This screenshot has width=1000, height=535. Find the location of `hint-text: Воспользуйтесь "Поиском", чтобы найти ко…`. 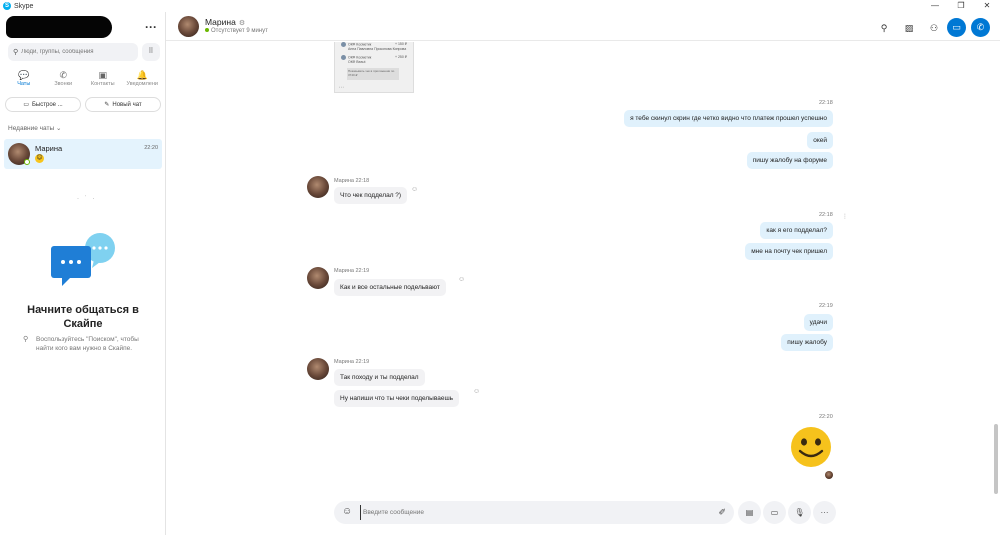

hint-text: Воспользуйтесь "Поиском", чтобы найти ко… is located at coordinates (87, 344).